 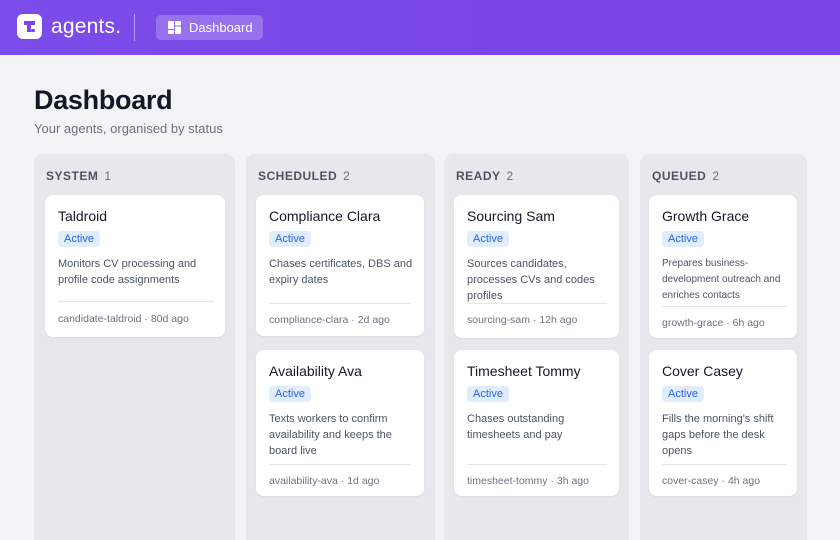 I want to click on agent-name: Growth Grace, so click(x=706, y=216).